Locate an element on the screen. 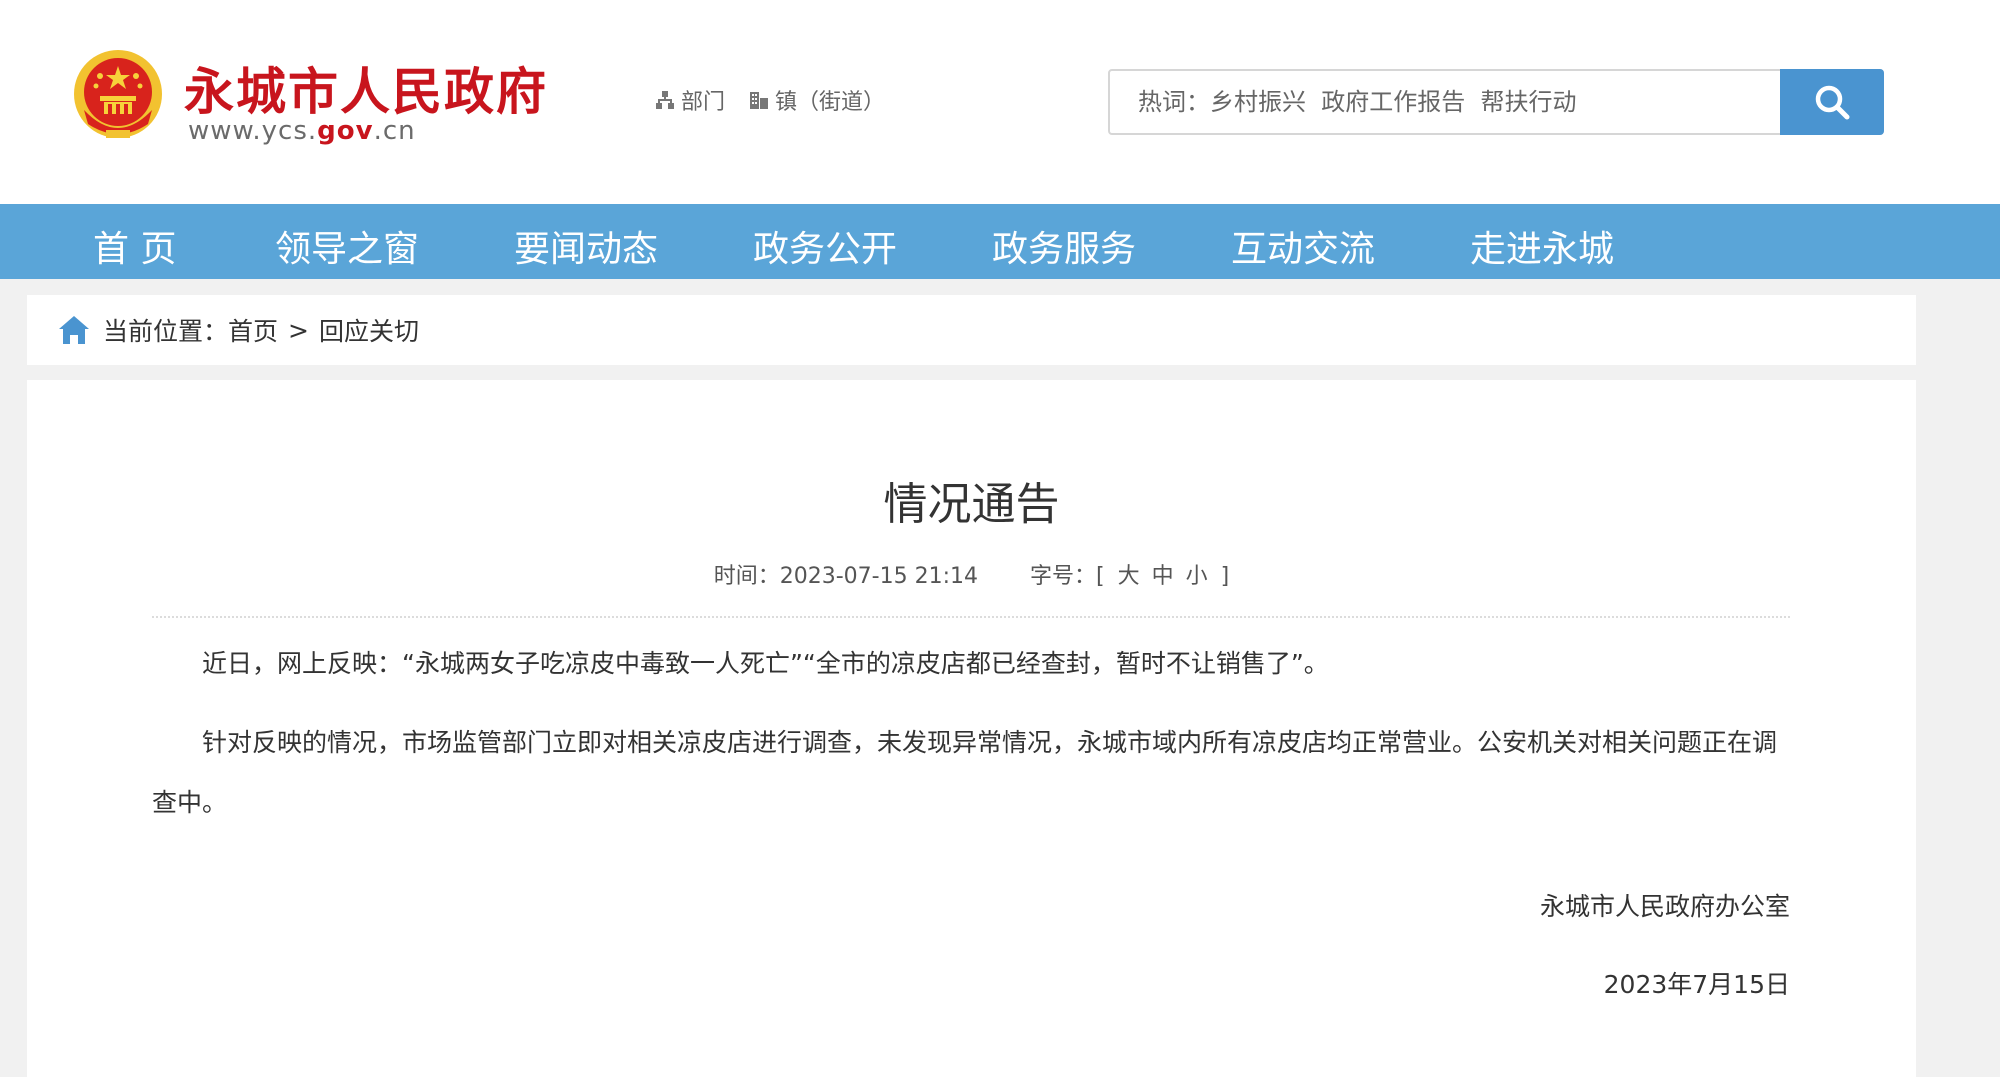  font-size-open-bracket: [ is located at coordinates (1100, 576).